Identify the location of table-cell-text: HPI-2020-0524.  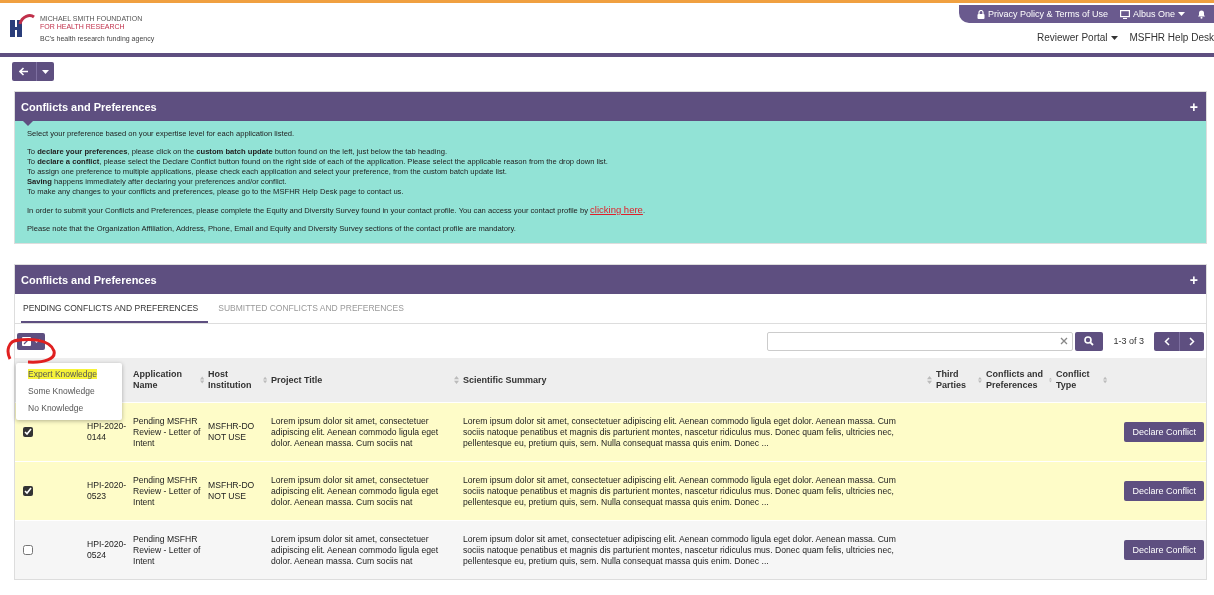
(107, 550).